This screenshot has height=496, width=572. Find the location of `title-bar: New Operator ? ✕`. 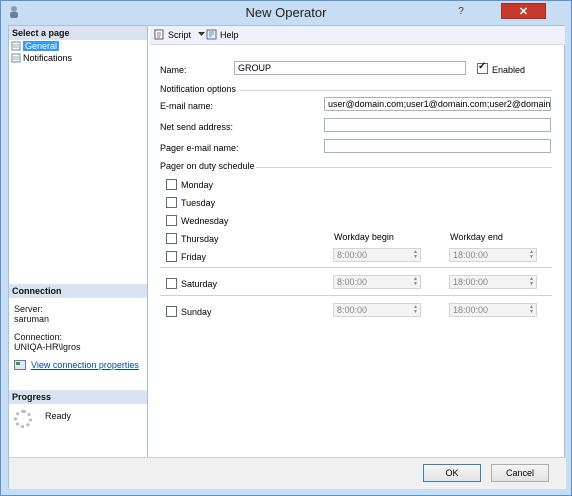

title-bar: New Operator ? ✕ is located at coordinates (286, 13).